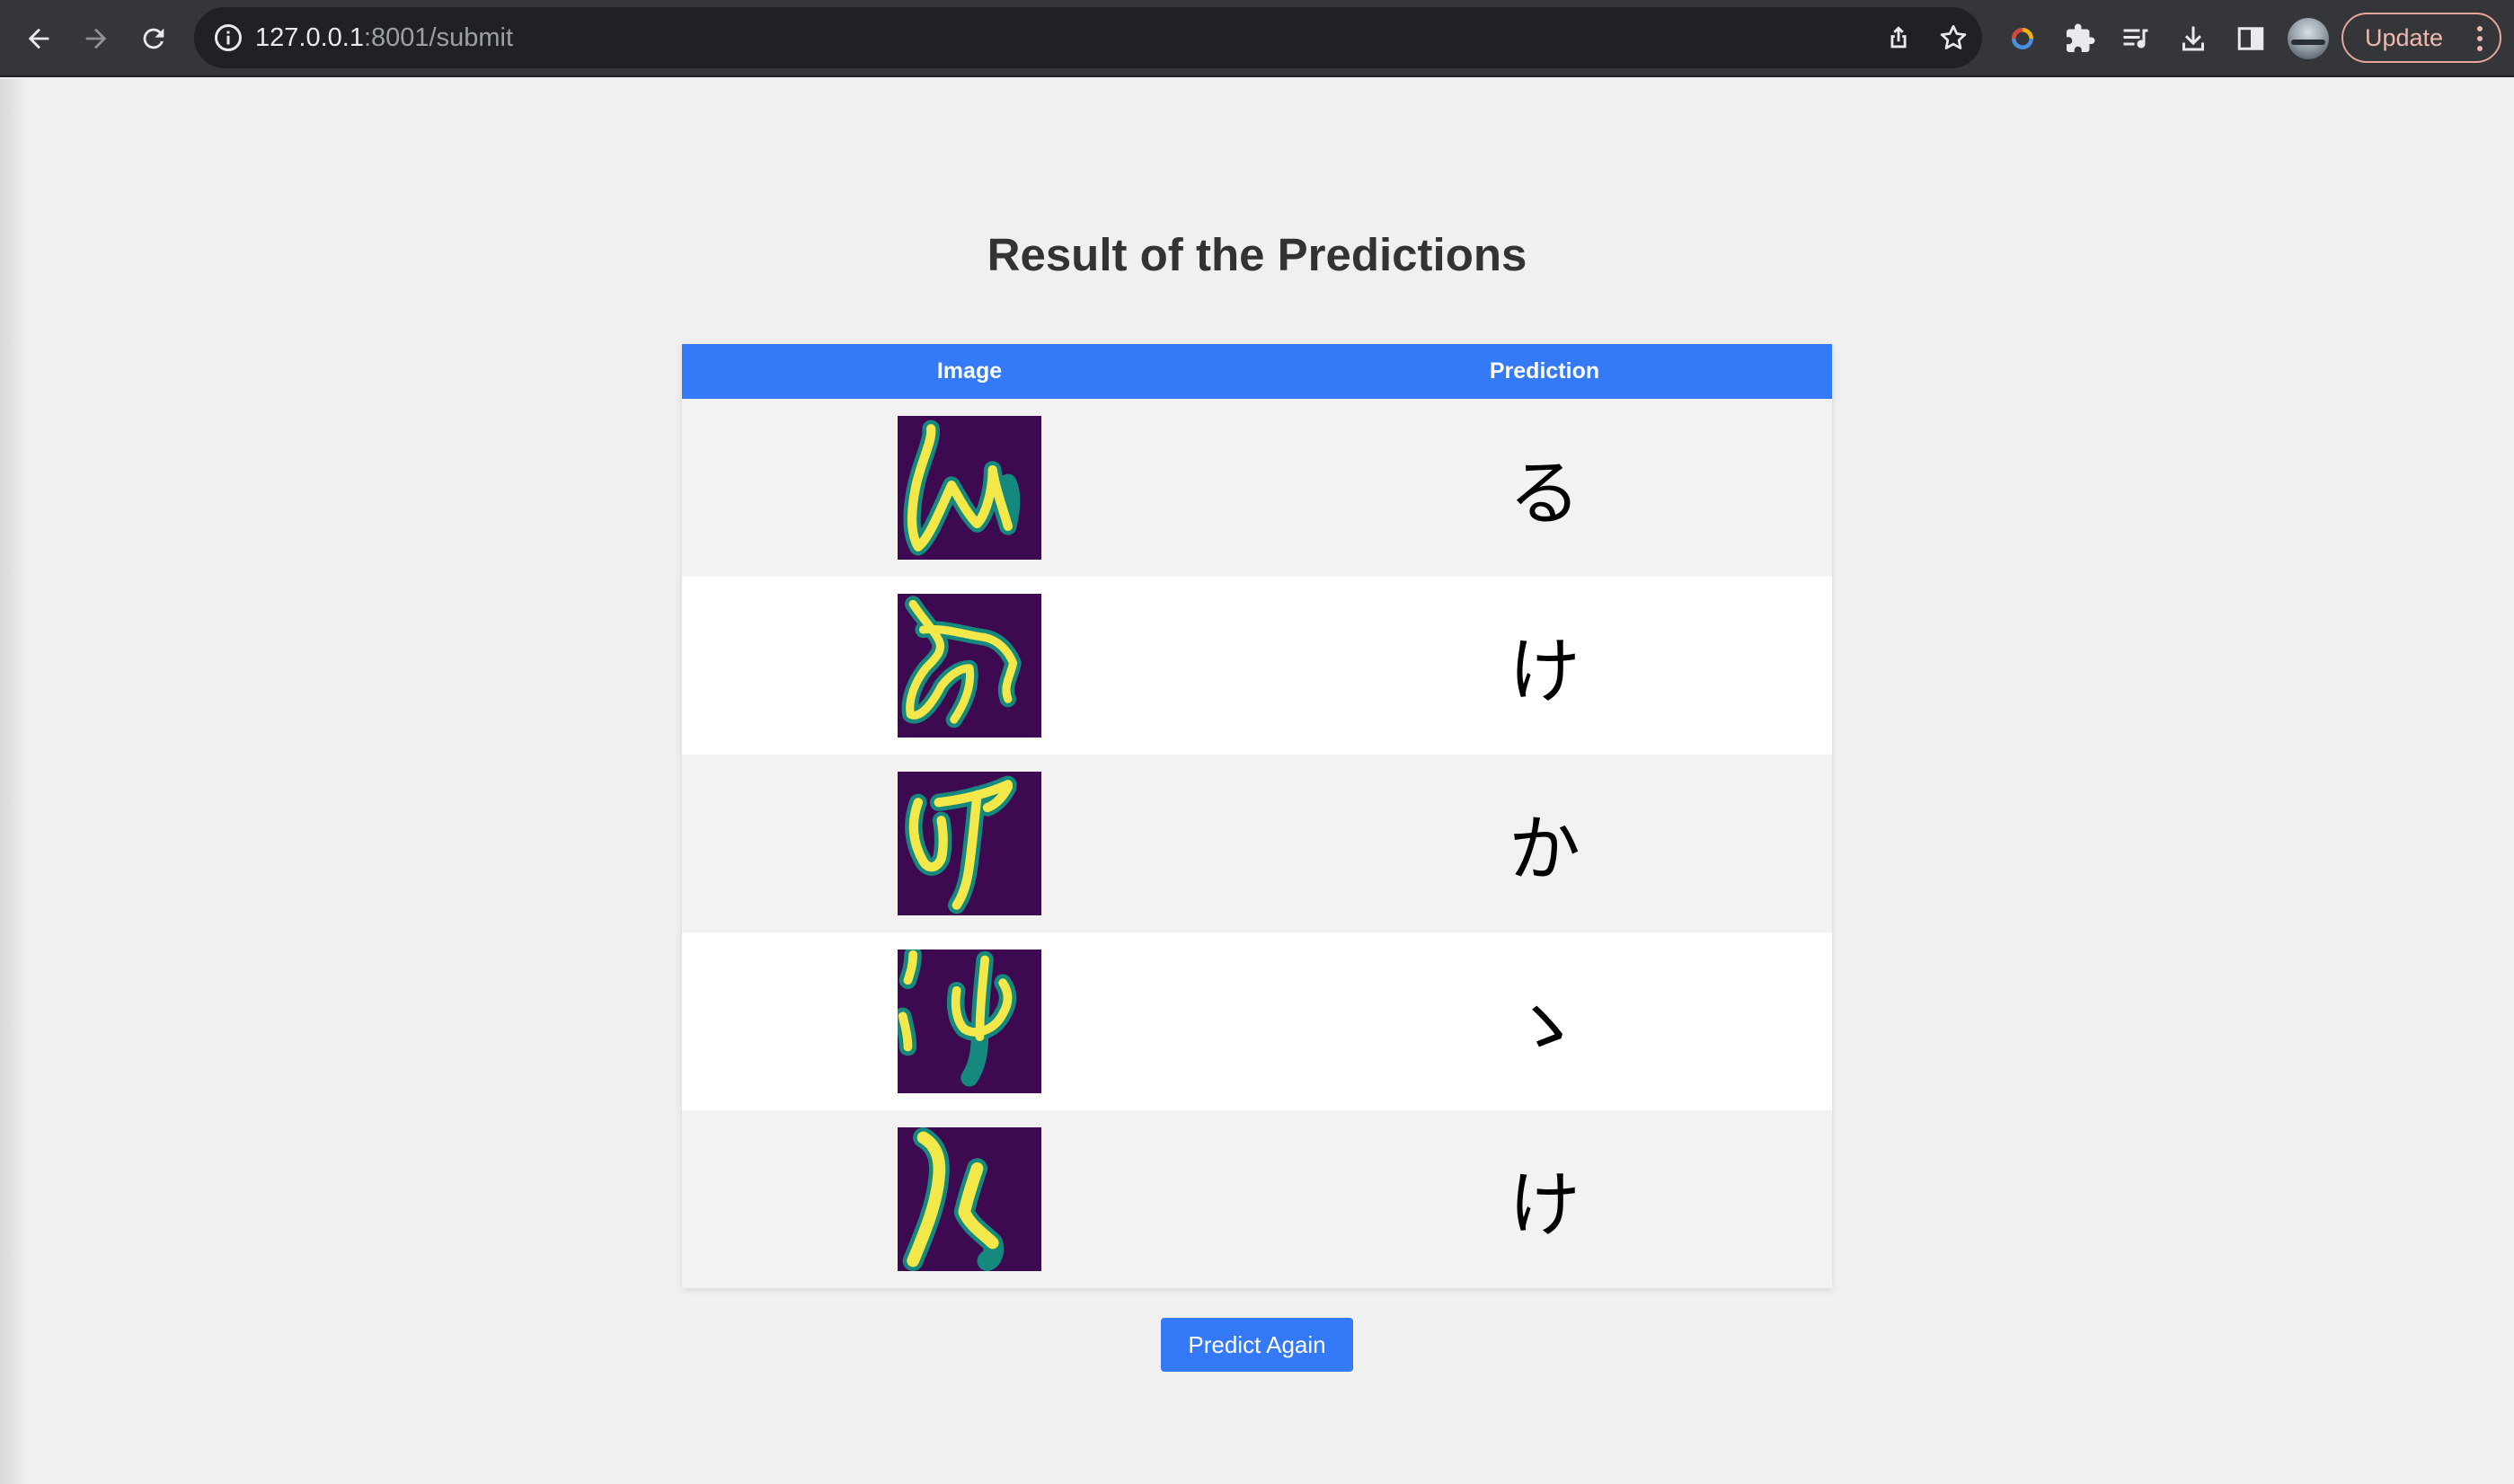 The width and height of the screenshot is (2514, 1484). I want to click on forward-button, so click(96, 38).